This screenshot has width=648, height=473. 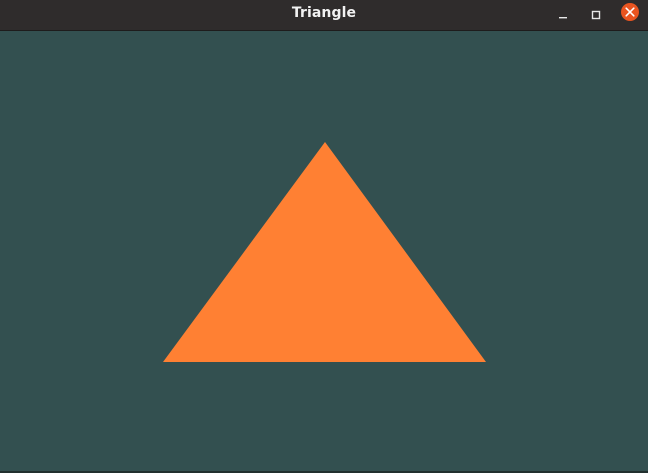 I want to click on close-icon, so click(x=630, y=12).